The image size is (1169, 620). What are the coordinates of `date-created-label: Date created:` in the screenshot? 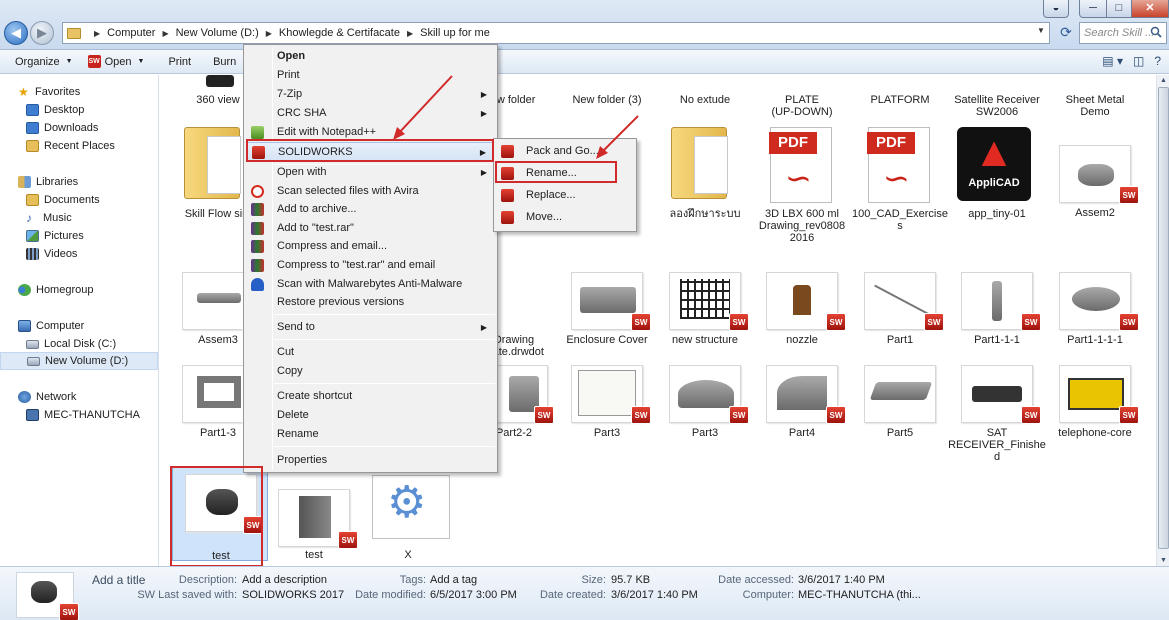 It's located at (572, 595).